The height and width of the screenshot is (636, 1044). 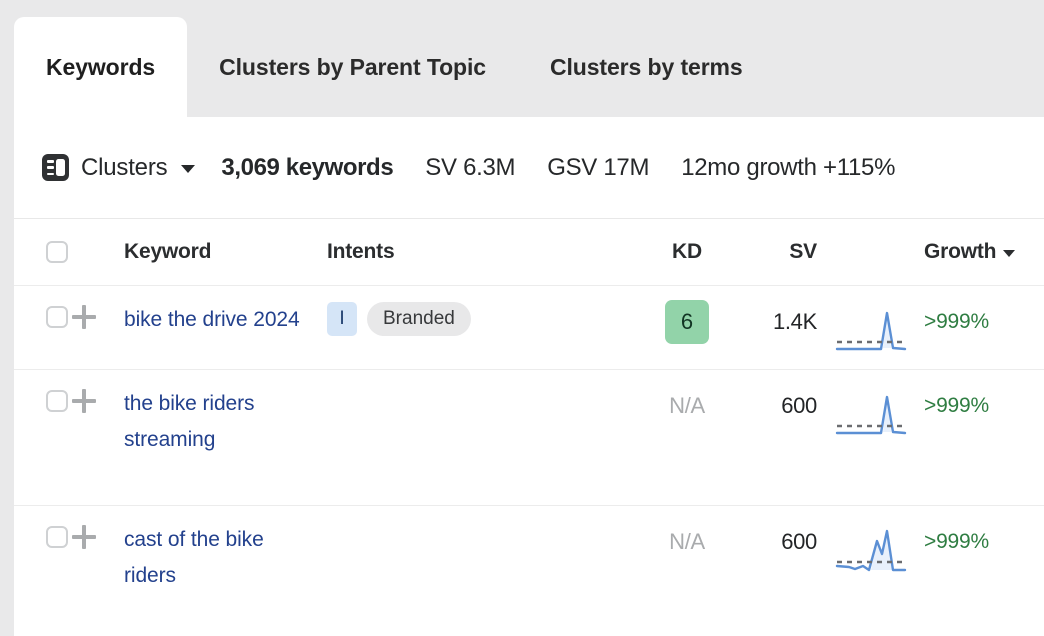 I want to click on intents-cell: I Branded, so click(x=486, y=319).